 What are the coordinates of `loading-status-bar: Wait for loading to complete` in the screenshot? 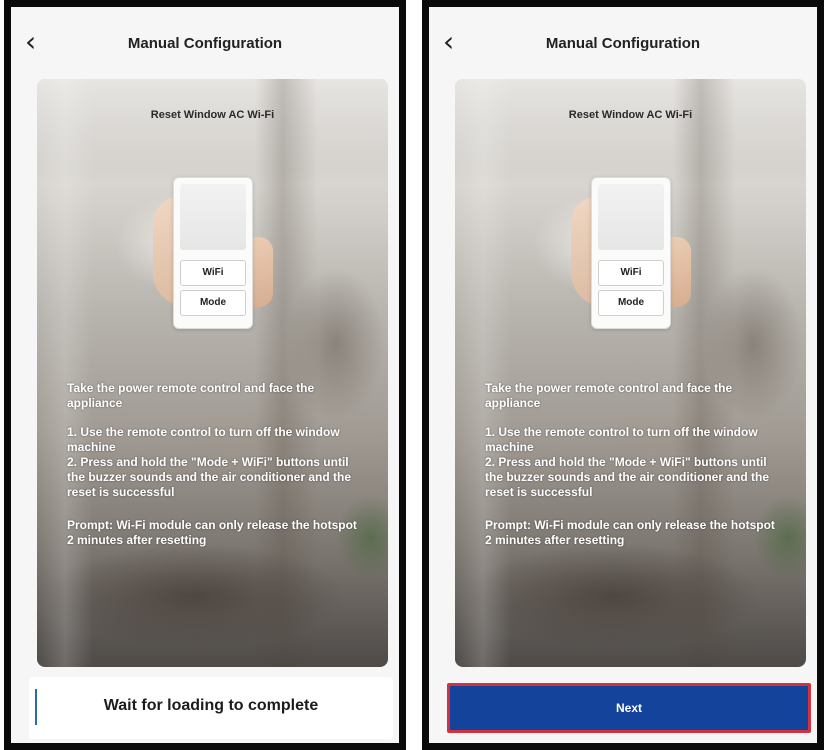 It's located at (211, 708).